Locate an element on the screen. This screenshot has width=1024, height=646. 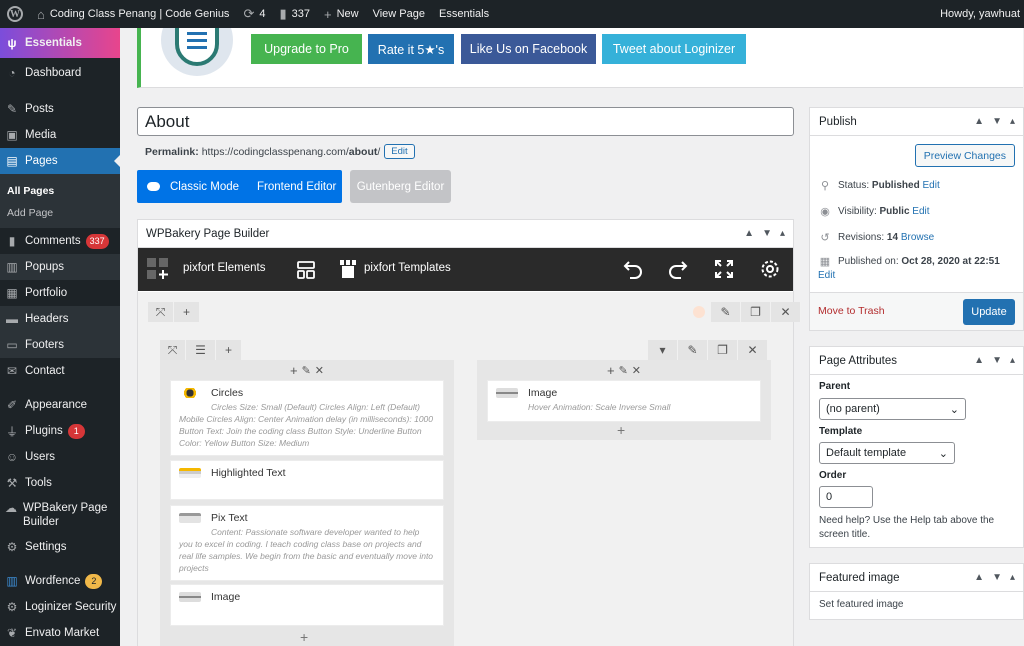
status-edit-link: Edit is located at coordinates (931, 185).